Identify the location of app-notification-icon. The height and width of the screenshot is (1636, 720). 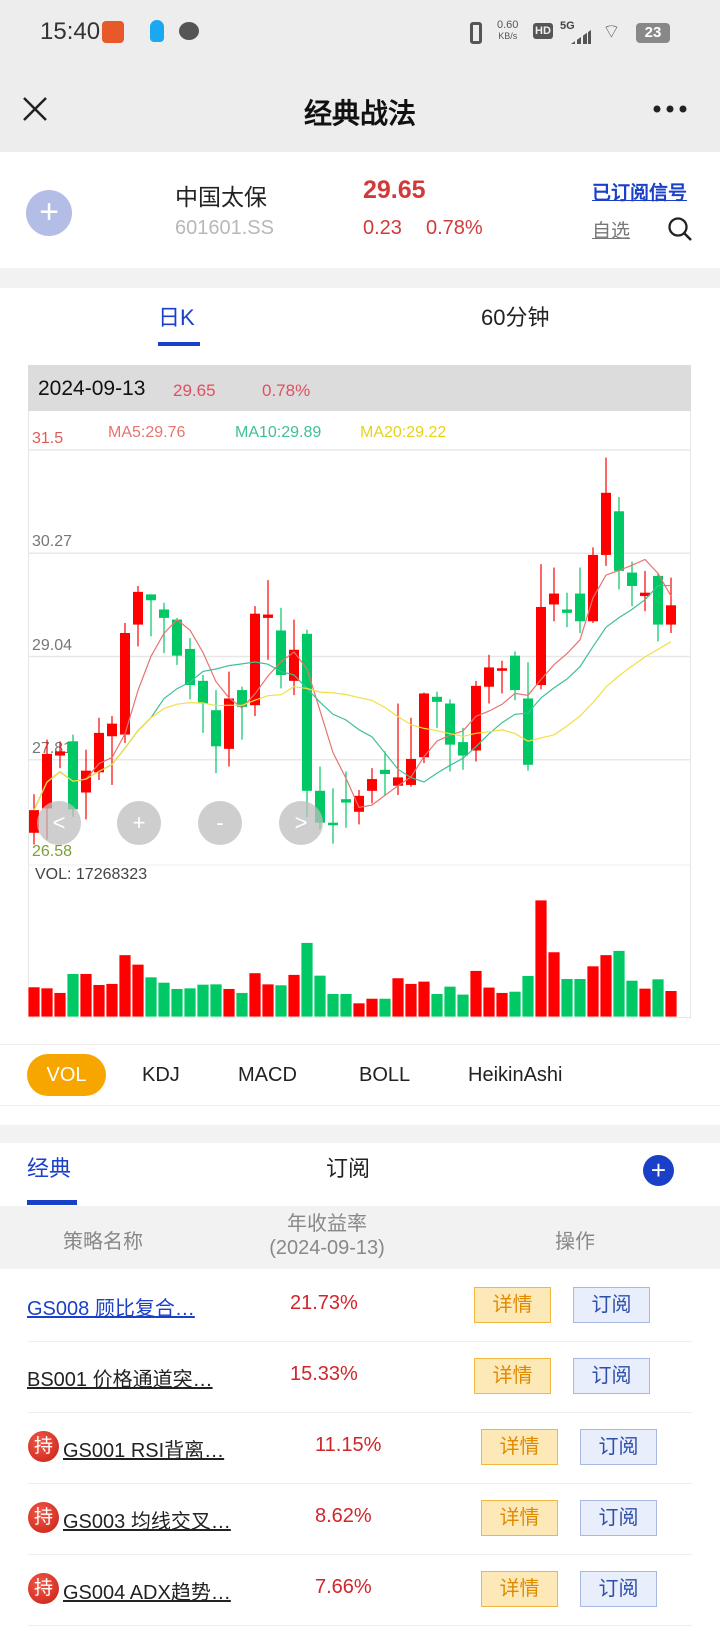
(113, 32).